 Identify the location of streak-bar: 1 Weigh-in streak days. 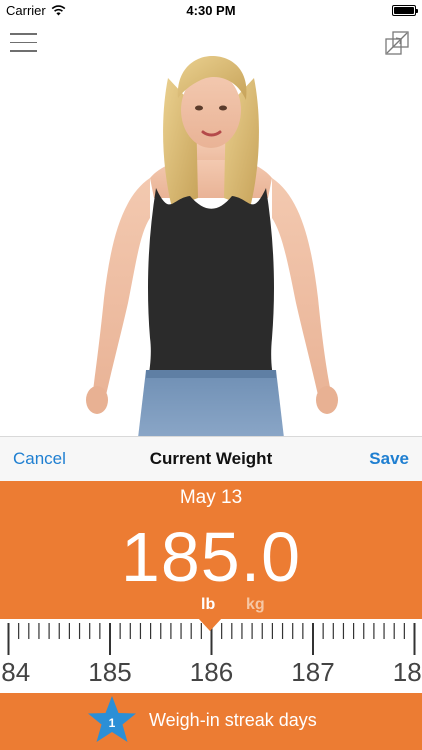
(211, 721).